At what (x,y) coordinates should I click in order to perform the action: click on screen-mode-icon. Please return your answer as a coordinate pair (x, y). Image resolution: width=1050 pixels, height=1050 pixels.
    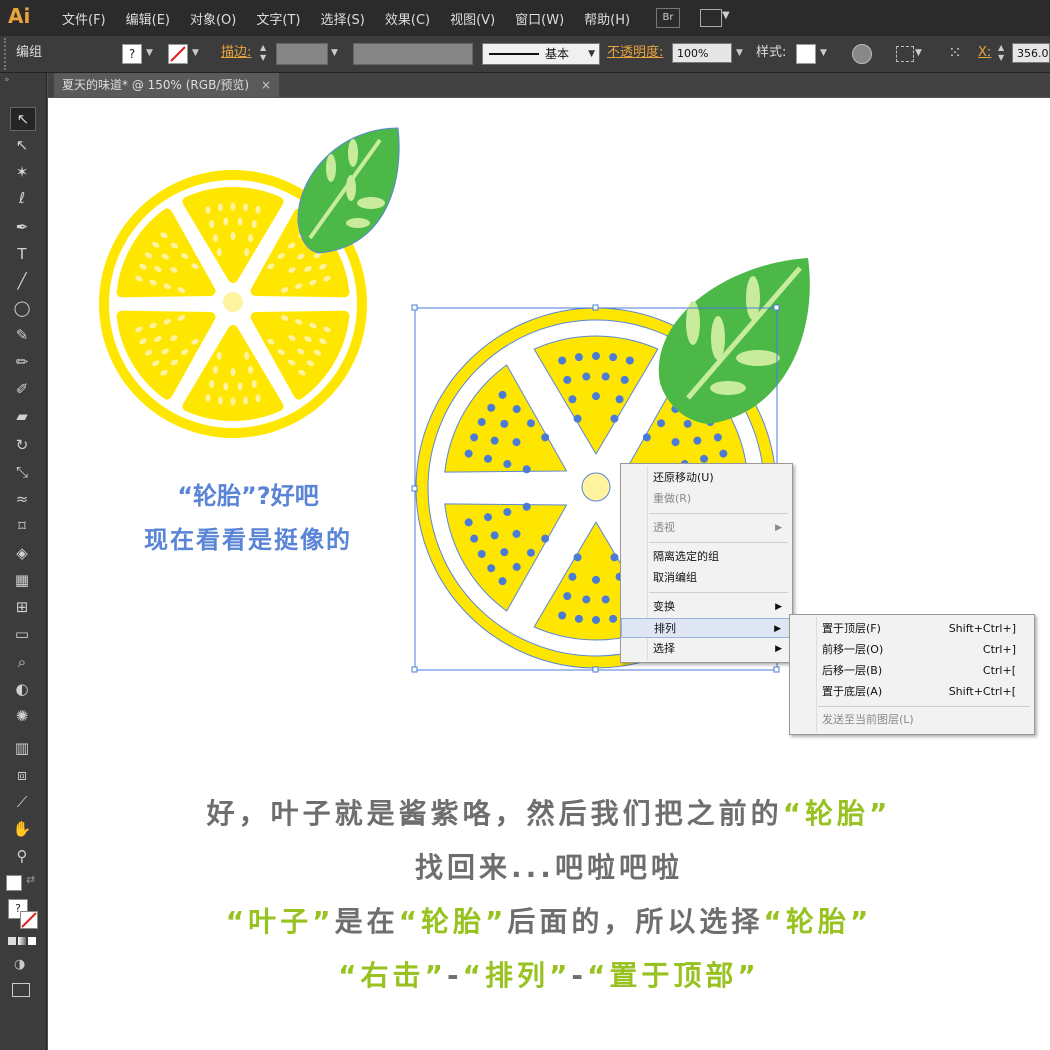
    Looking at the image, I should click on (21, 990).